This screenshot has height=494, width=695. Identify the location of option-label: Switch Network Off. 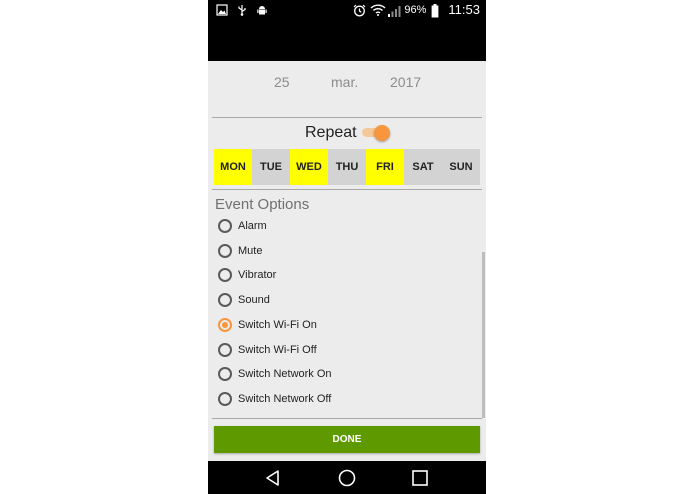
(285, 399).